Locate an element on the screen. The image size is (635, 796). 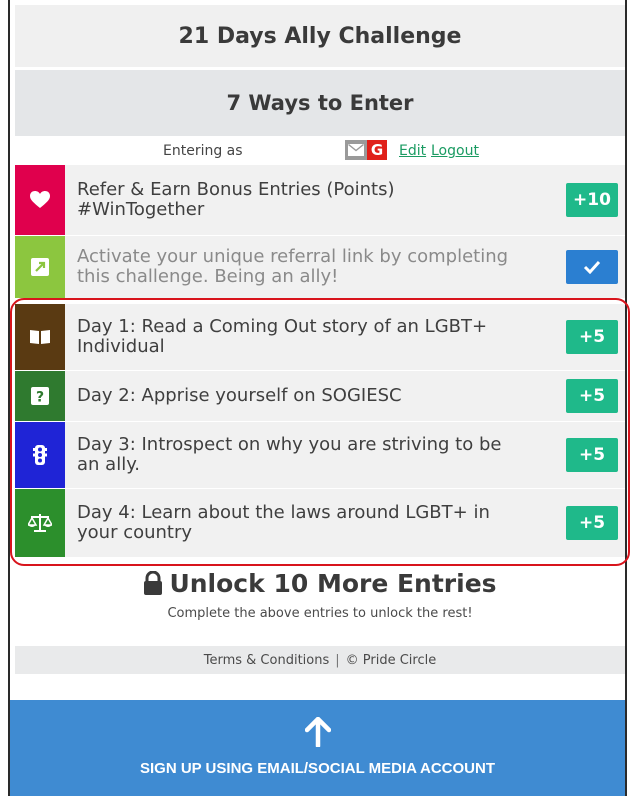
mail-icon is located at coordinates (356, 150).